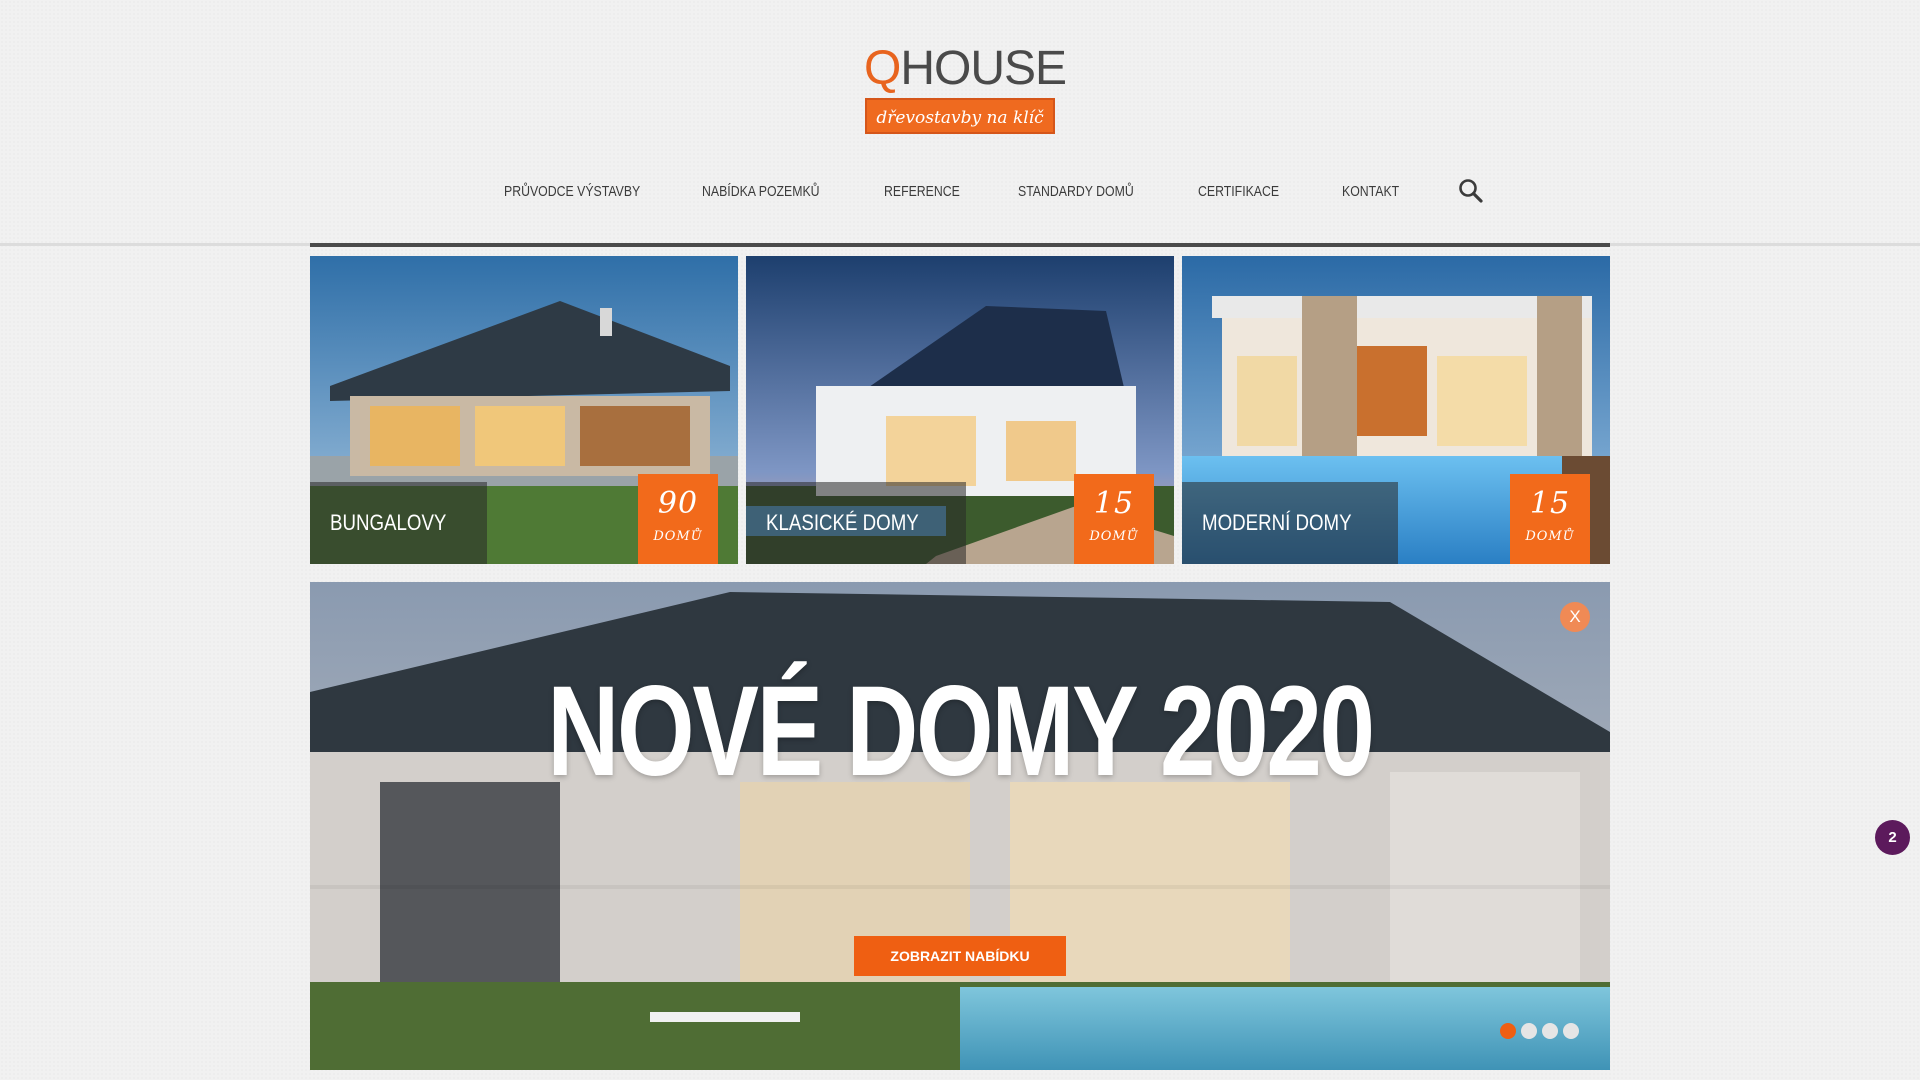  I want to click on show-offer-button: ZOBRAZIT NABÍDKU, so click(960, 956).